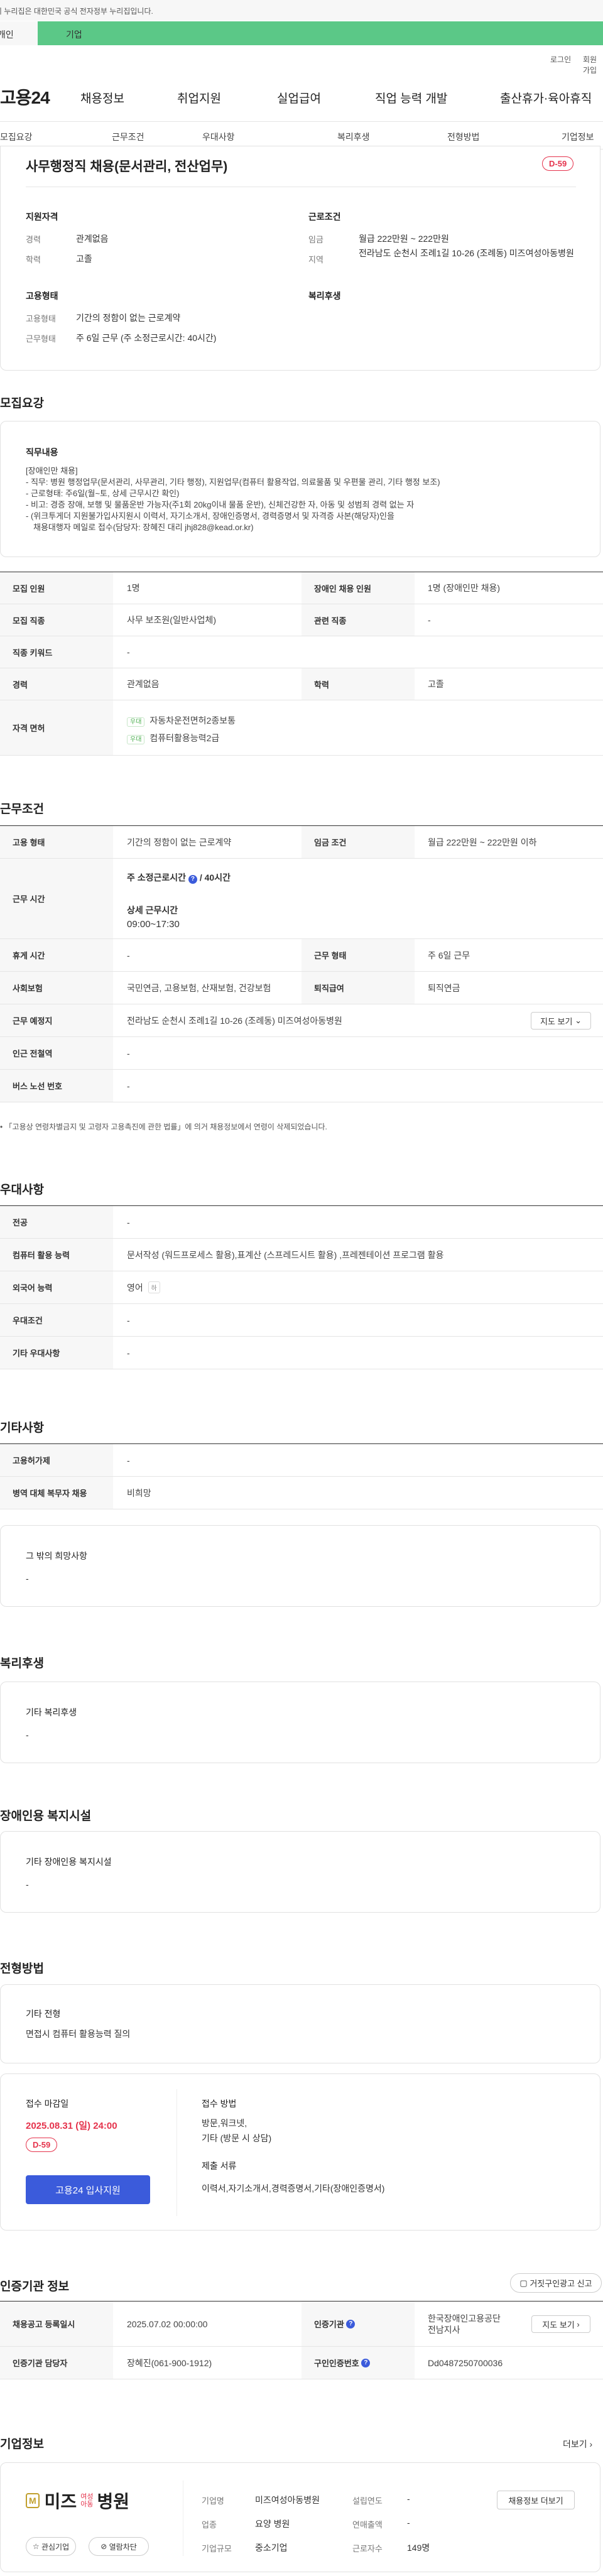  What do you see at coordinates (168, 2323) in the screenshot?
I see `table-cell: 2025.07.02 00:00:00` at bounding box center [168, 2323].